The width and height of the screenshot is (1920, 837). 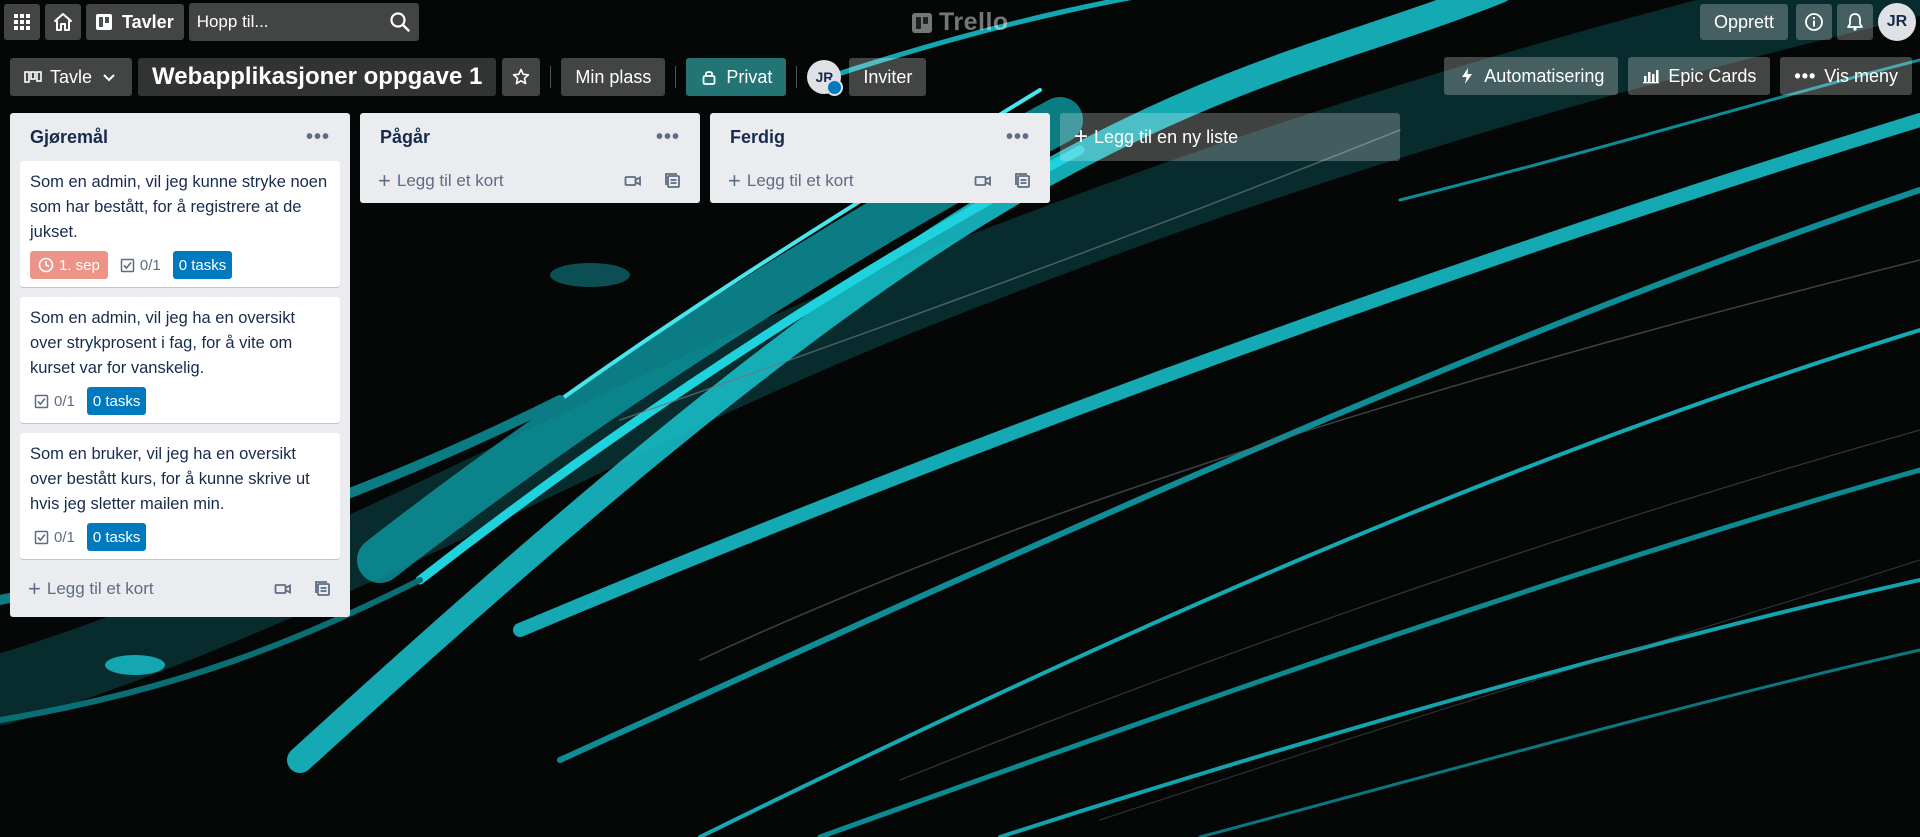 I want to click on due-date-text: 1. sep, so click(x=79, y=265).